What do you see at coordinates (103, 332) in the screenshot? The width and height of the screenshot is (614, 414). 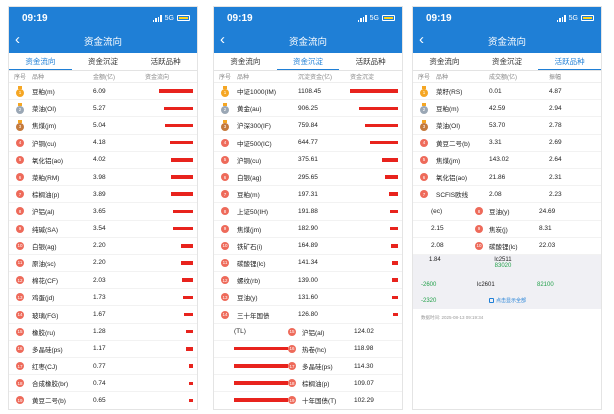 I see `table-row: 15 橡胶(ru) 1.28` at bounding box center [103, 332].